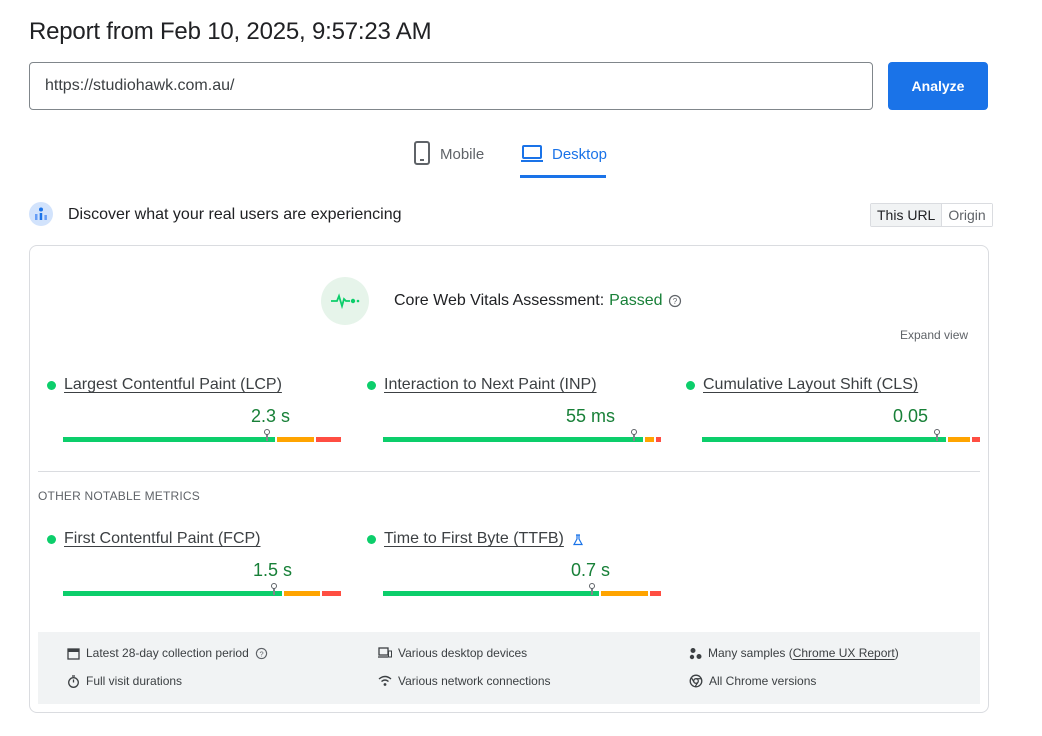 The height and width of the screenshot is (736, 1042). What do you see at coordinates (833, 411) in the screenshot?
I see `metric-cls: Cumulative Layout Shift (CLS) 0.05` at bounding box center [833, 411].